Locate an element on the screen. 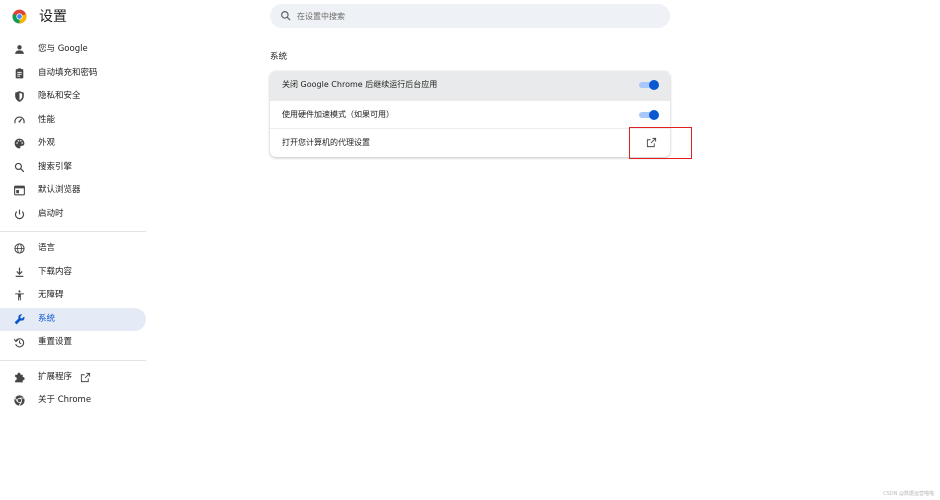 This screenshot has width=940, height=500. sidebar-item-label: 下载内容 is located at coordinates (55, 271).